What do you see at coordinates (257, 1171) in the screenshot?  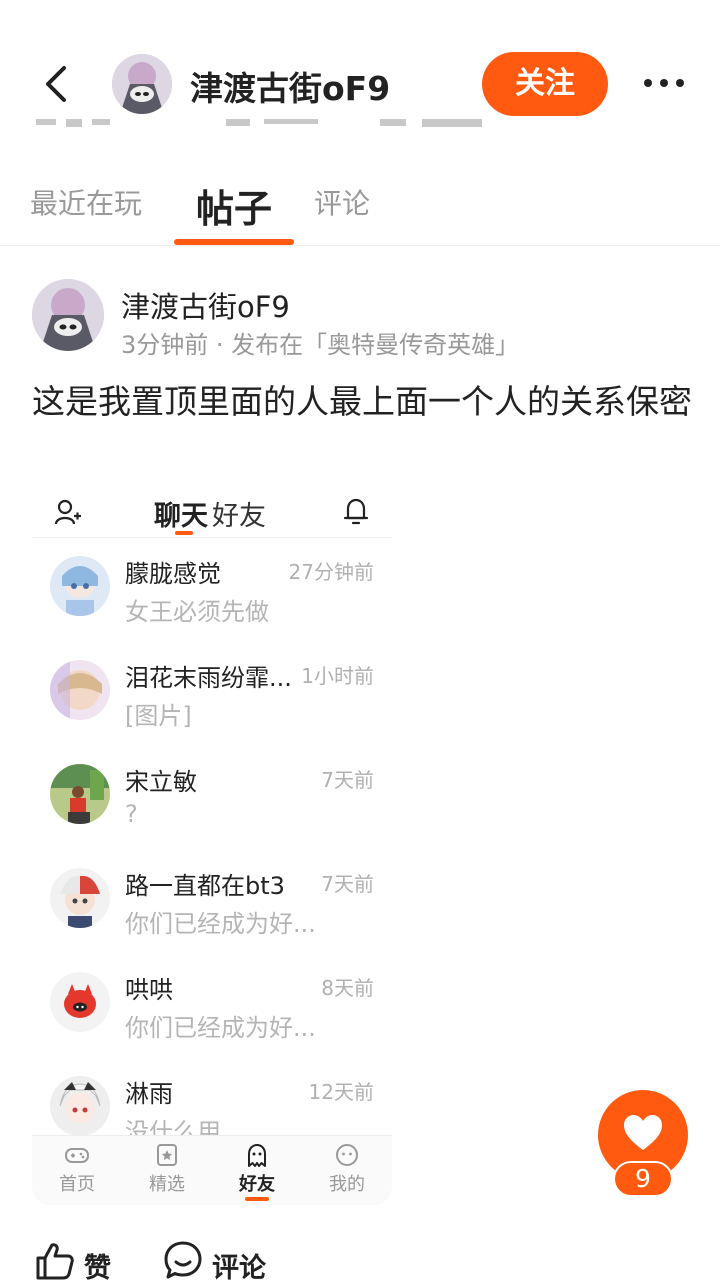 I see `nav-friends: 好友` at bounding box center [257, 1171].